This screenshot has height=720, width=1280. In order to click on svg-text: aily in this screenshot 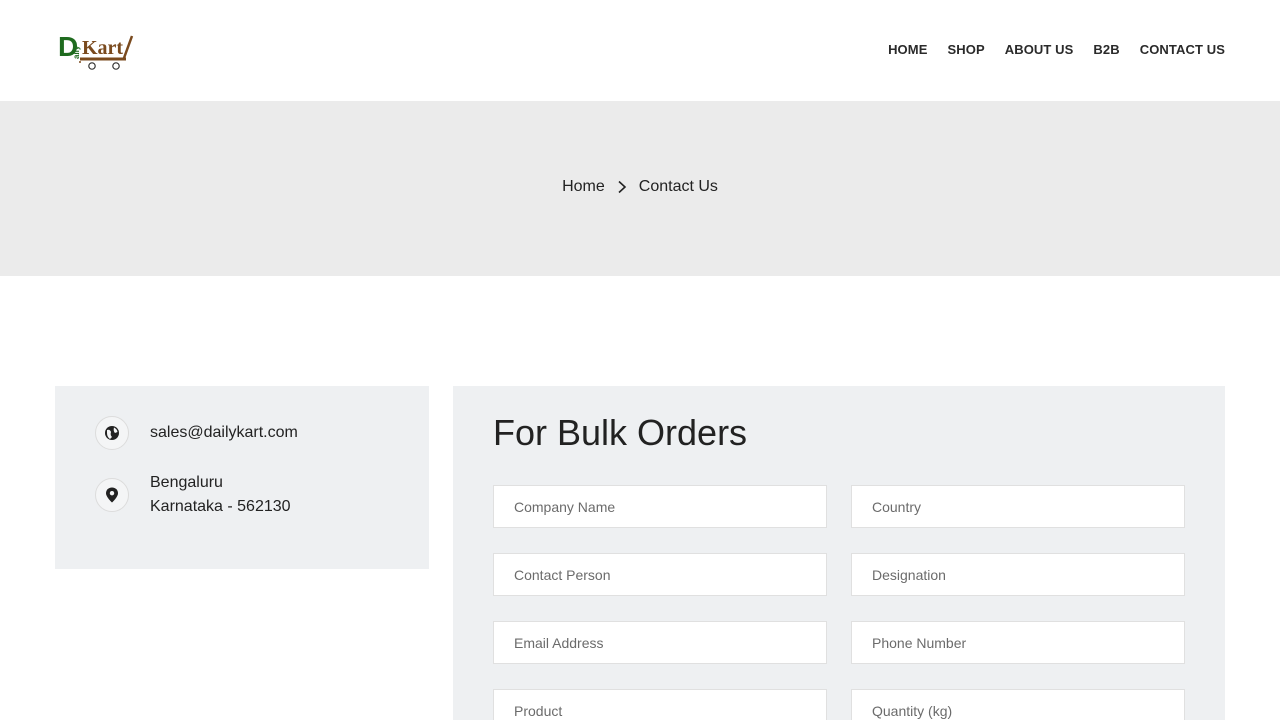, I will do `click(76, 52)`.